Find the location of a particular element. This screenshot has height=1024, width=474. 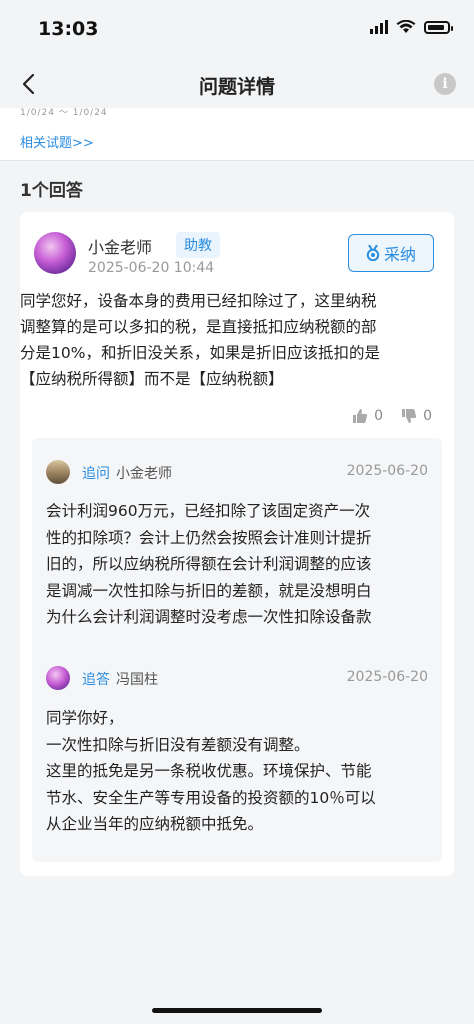

answer-line: 分是10%，和折旧没关系，如果是折旧应该抵扣的是 is located at coordinates (200, 353).